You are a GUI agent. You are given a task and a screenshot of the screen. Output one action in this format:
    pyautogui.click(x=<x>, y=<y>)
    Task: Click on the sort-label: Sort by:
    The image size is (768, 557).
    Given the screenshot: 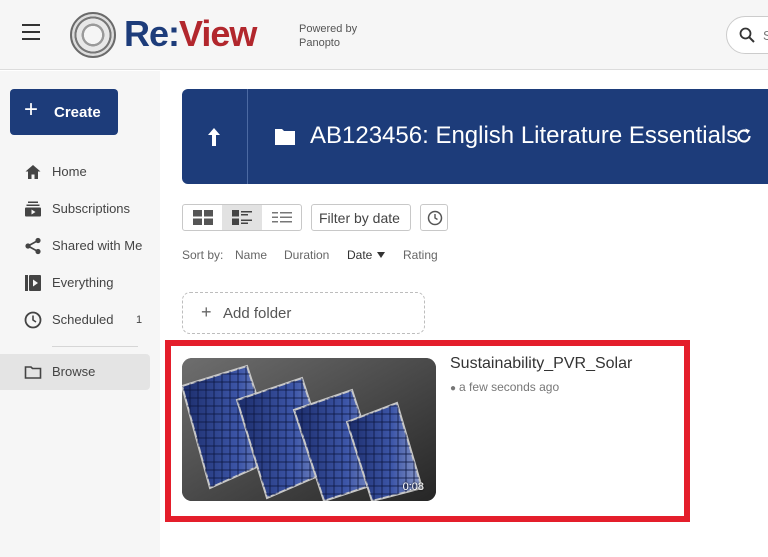 What is the action you would take?
    pyautogui.click(x=203, y=255)
    